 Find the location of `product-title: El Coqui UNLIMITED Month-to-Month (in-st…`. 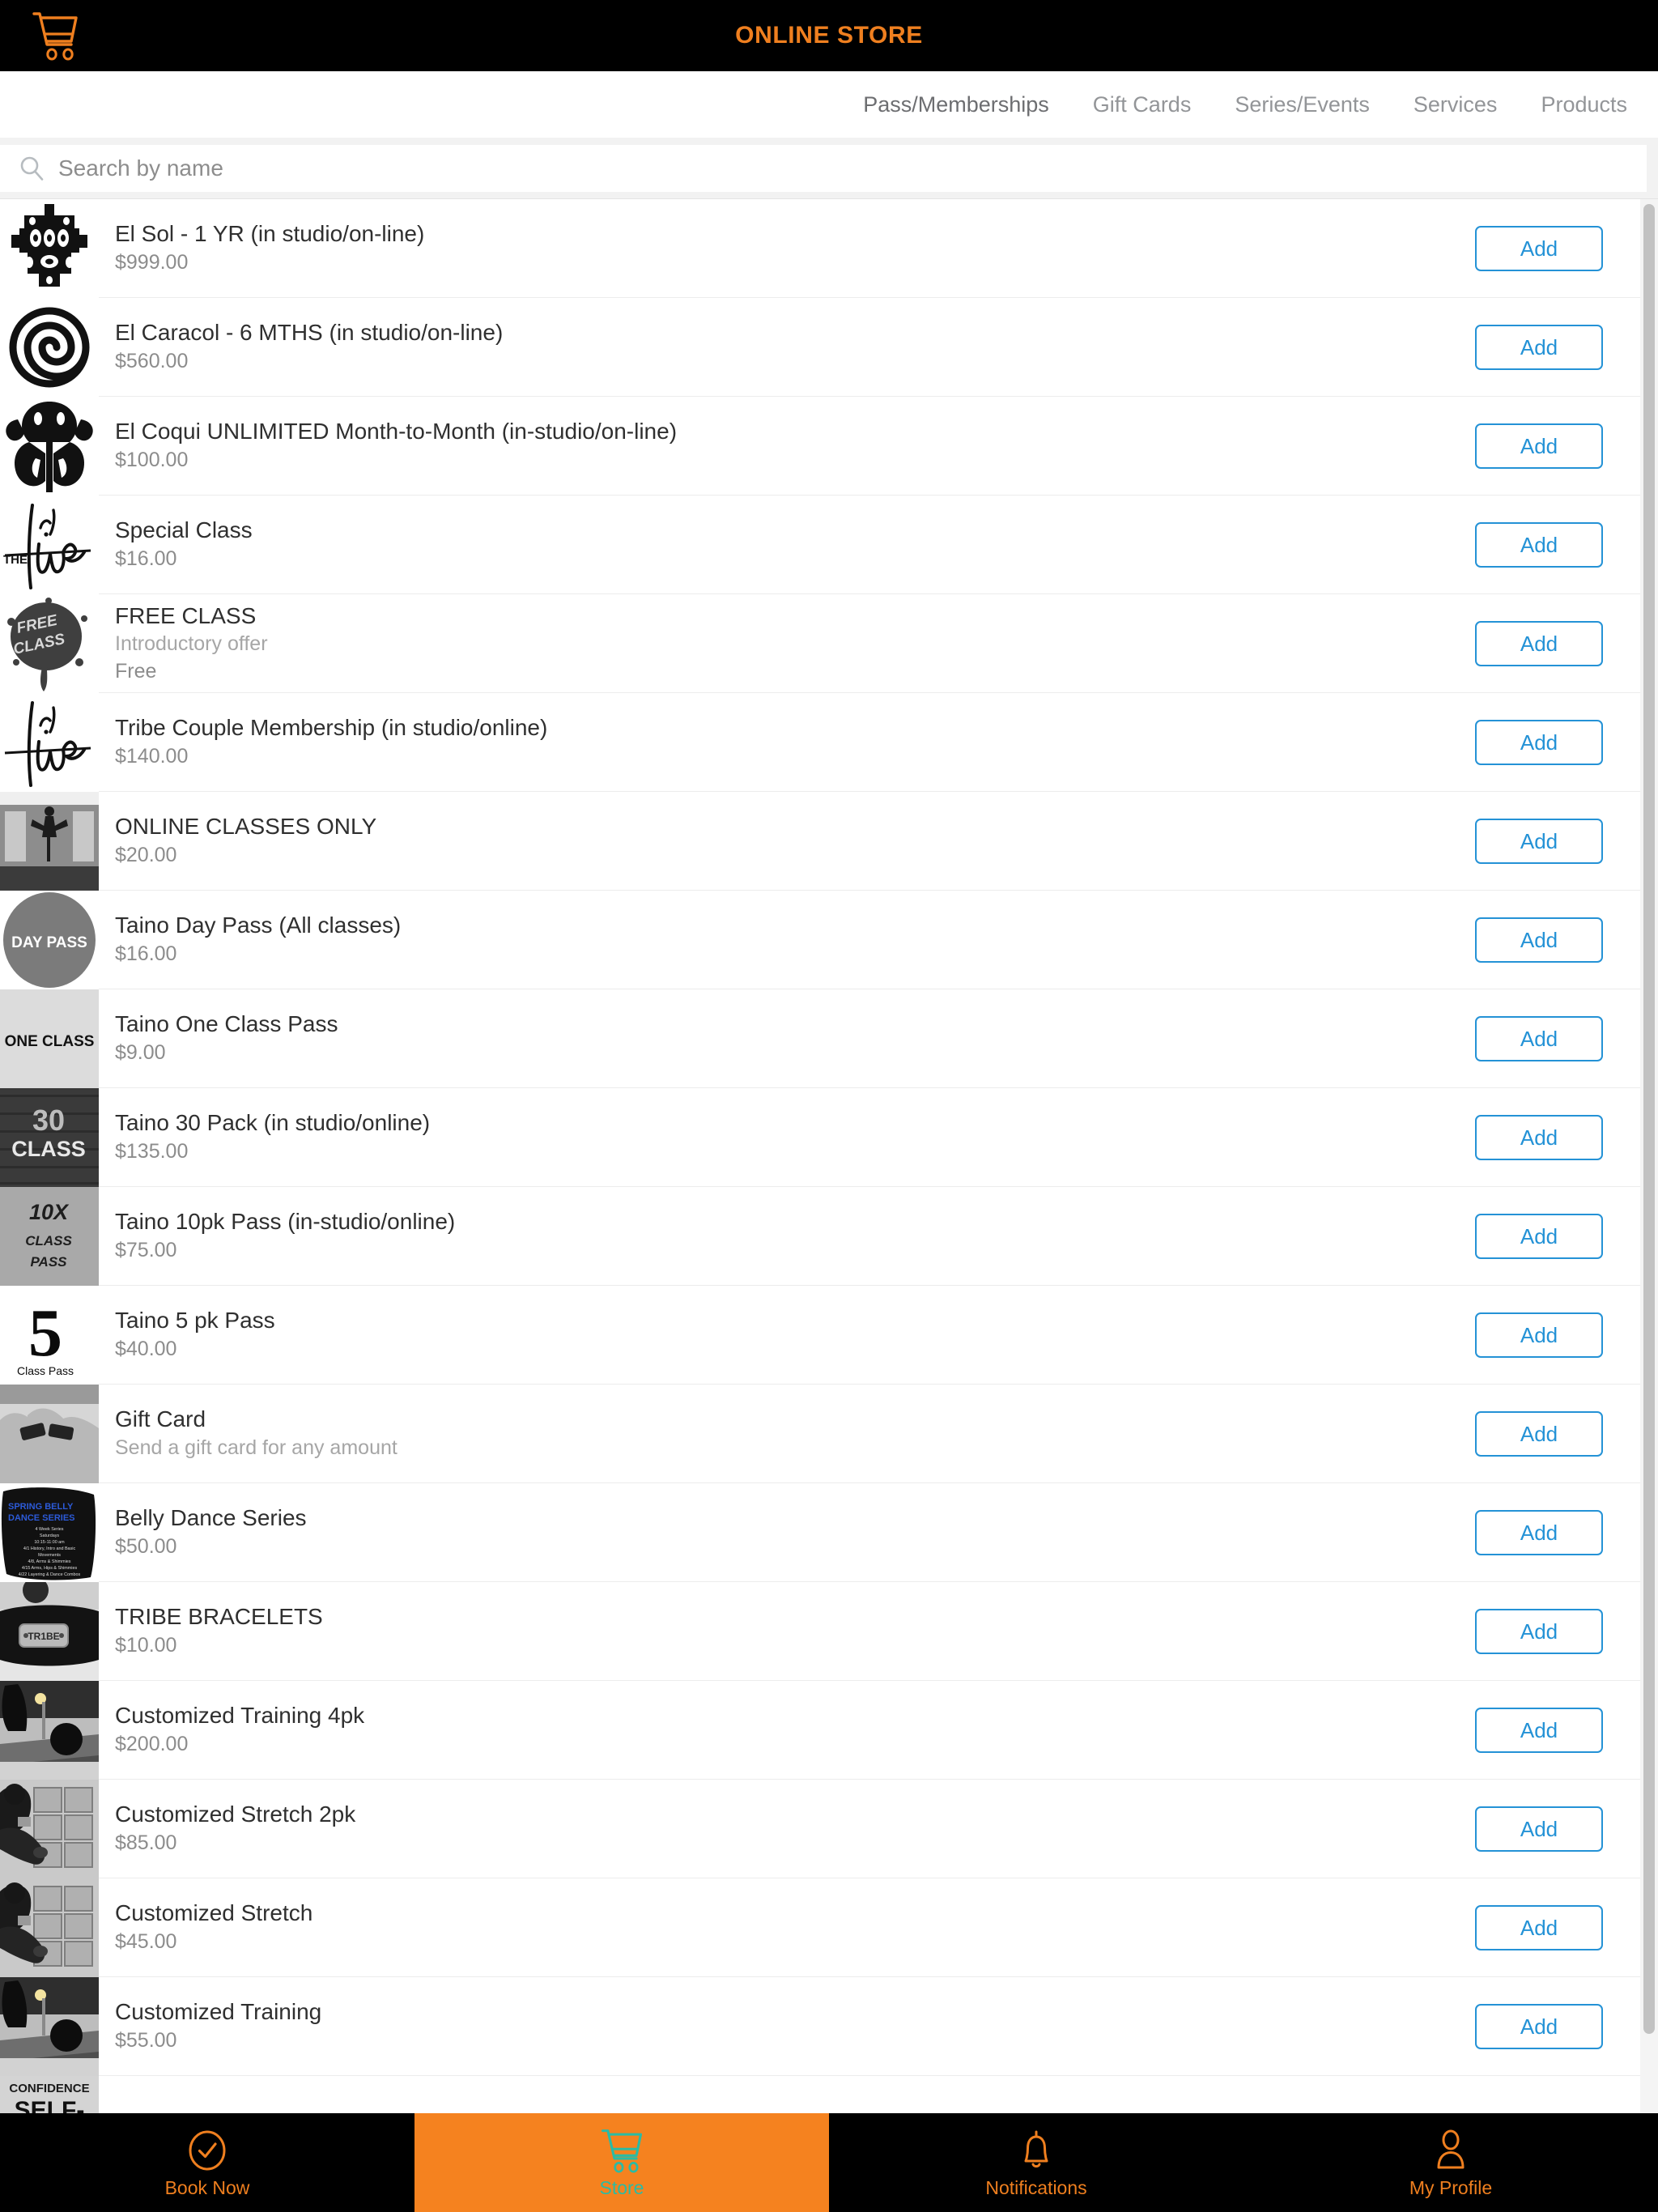

product-title: El Coqui UNLIMITED Month-to-Month (in-st… is located at coordinates (396, 432).